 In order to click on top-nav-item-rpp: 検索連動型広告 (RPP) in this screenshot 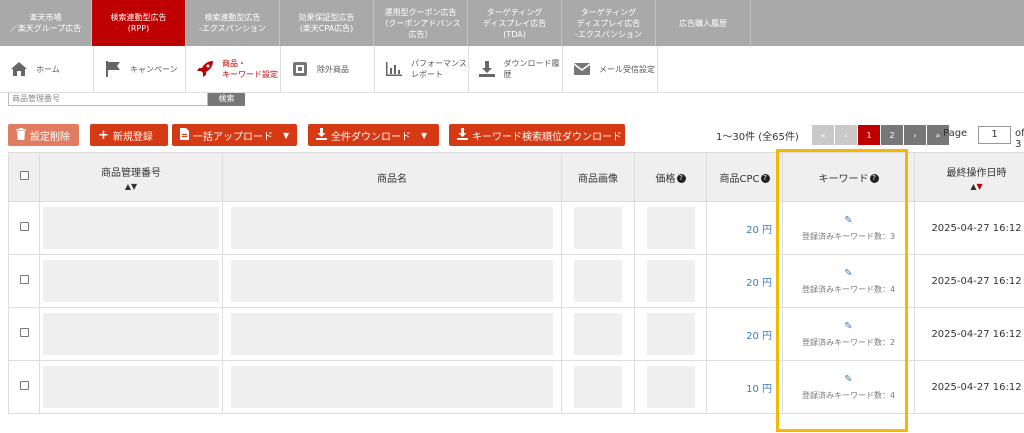, I will do `click(139, 23)`.